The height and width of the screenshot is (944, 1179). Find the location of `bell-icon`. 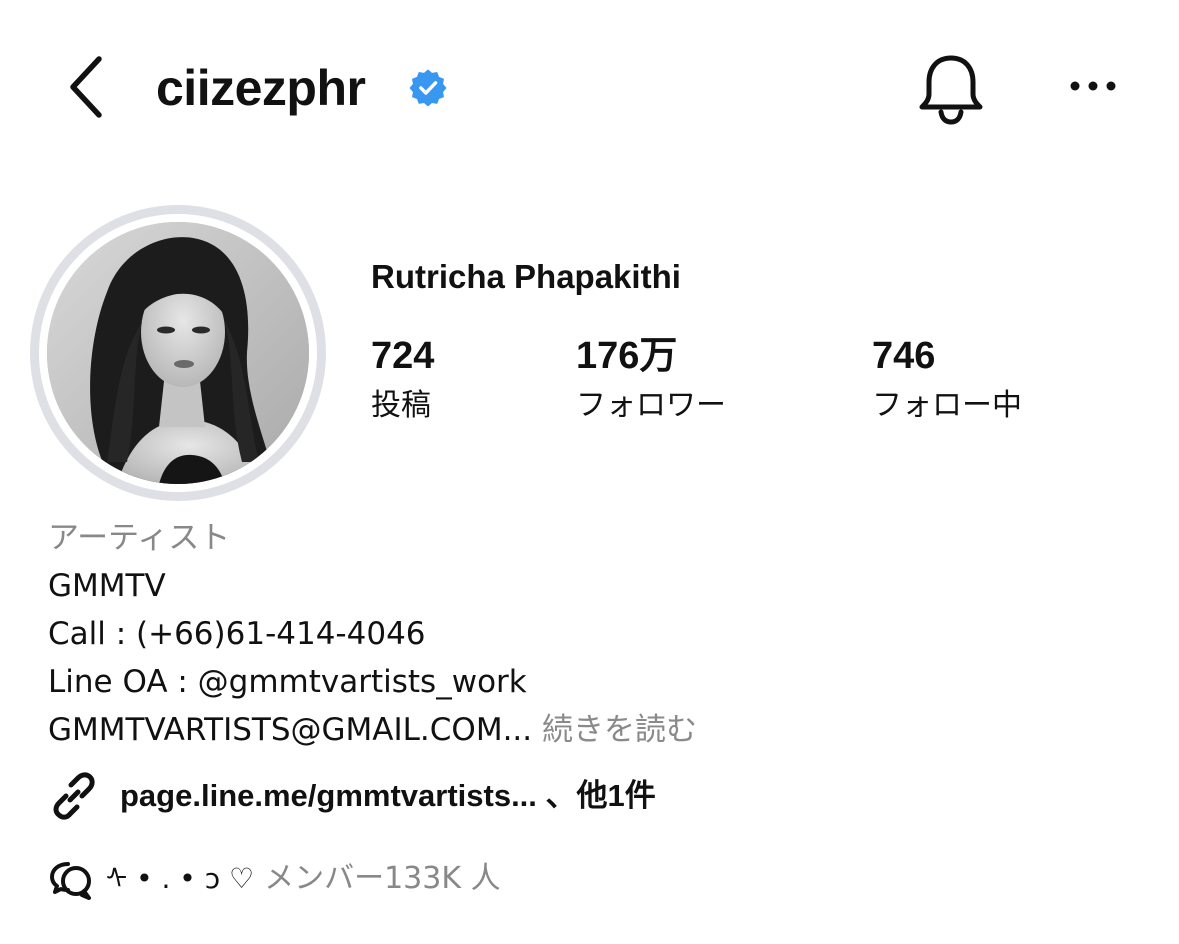

bell-icon is located at coordinates (951, 90).